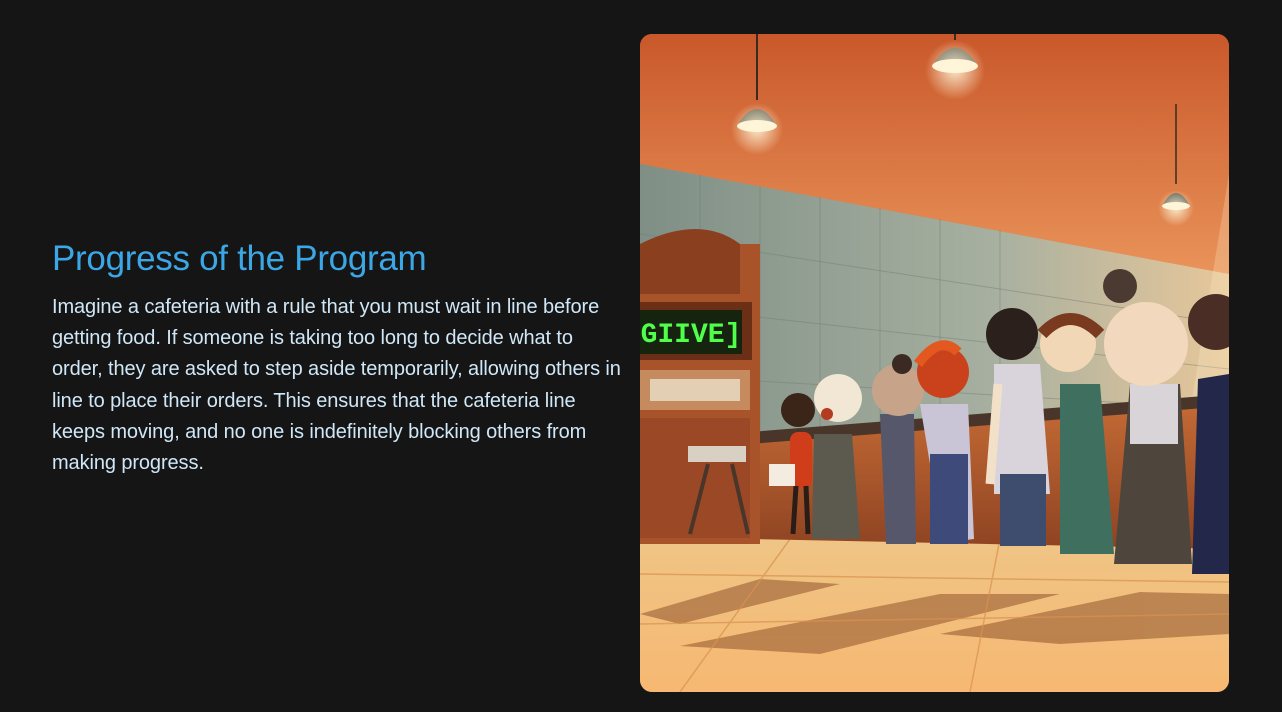 Image resolution: width=1282 pixels, height=712 pixels. What do you see at coordinates (691, 335) in the screenshot?
I see `display-sign-text: GIIVE]` at bounding box center [691, 335].